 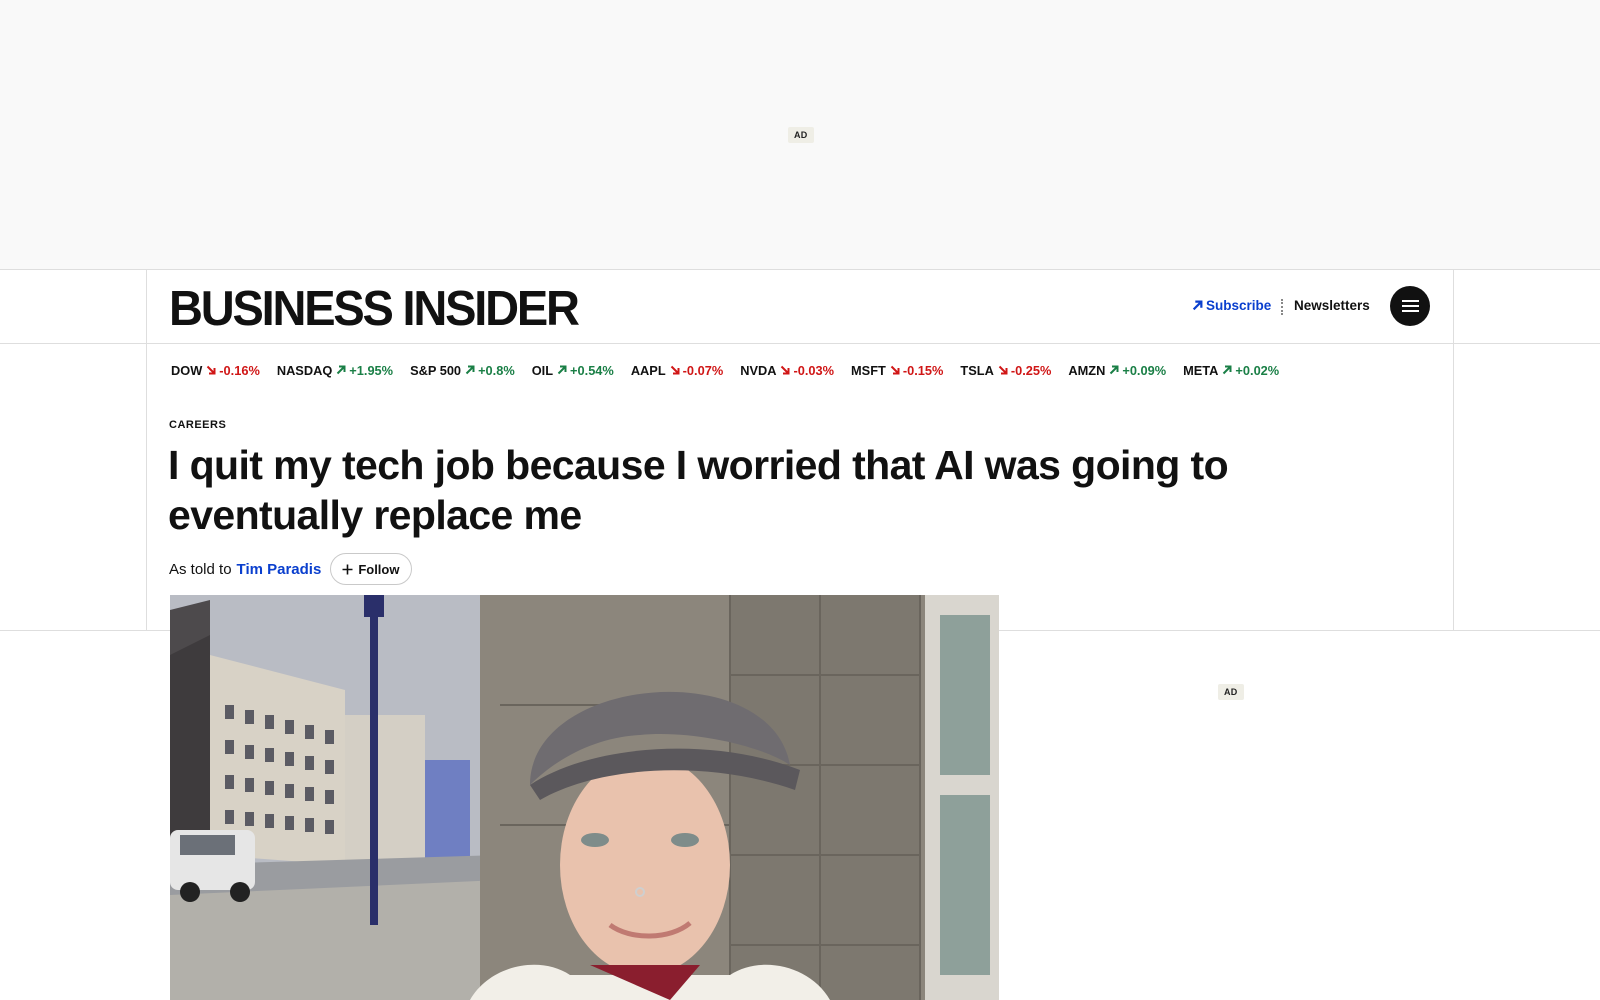 What do you see at coordinates (335, 370) in the screenshot?
I see `ticker-item: NASDAQ +1.95%` at bounding box center [335, 370].